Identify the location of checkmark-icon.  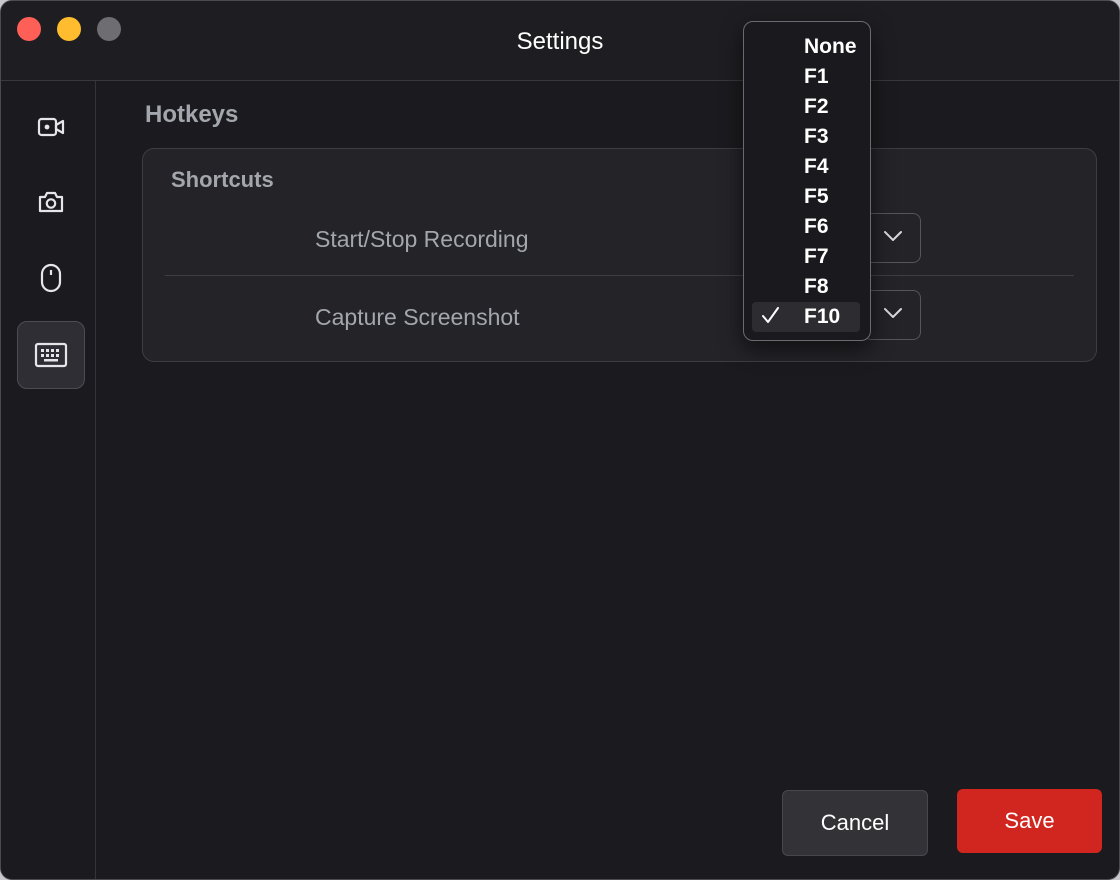
(770, 315).